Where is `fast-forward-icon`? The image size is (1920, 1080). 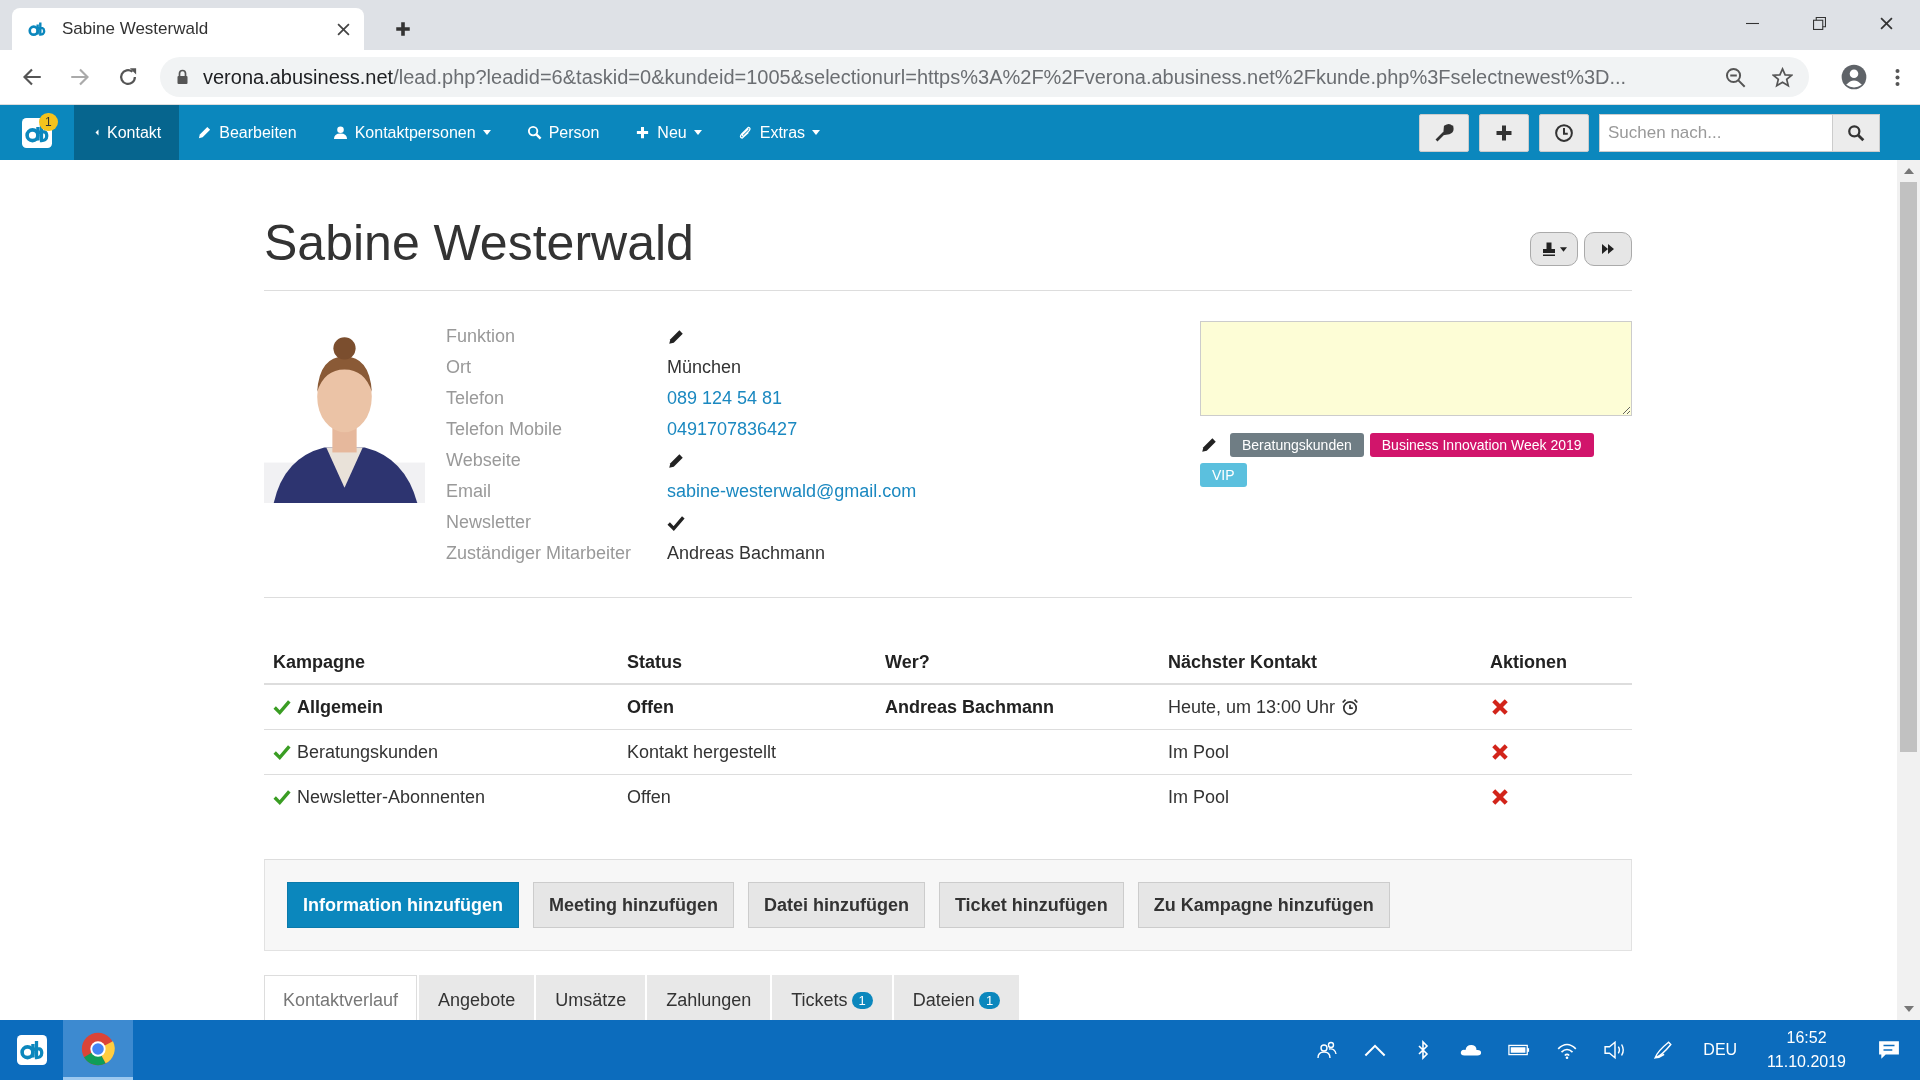
fast-forward-icon is located at coordinates (1608, 249).